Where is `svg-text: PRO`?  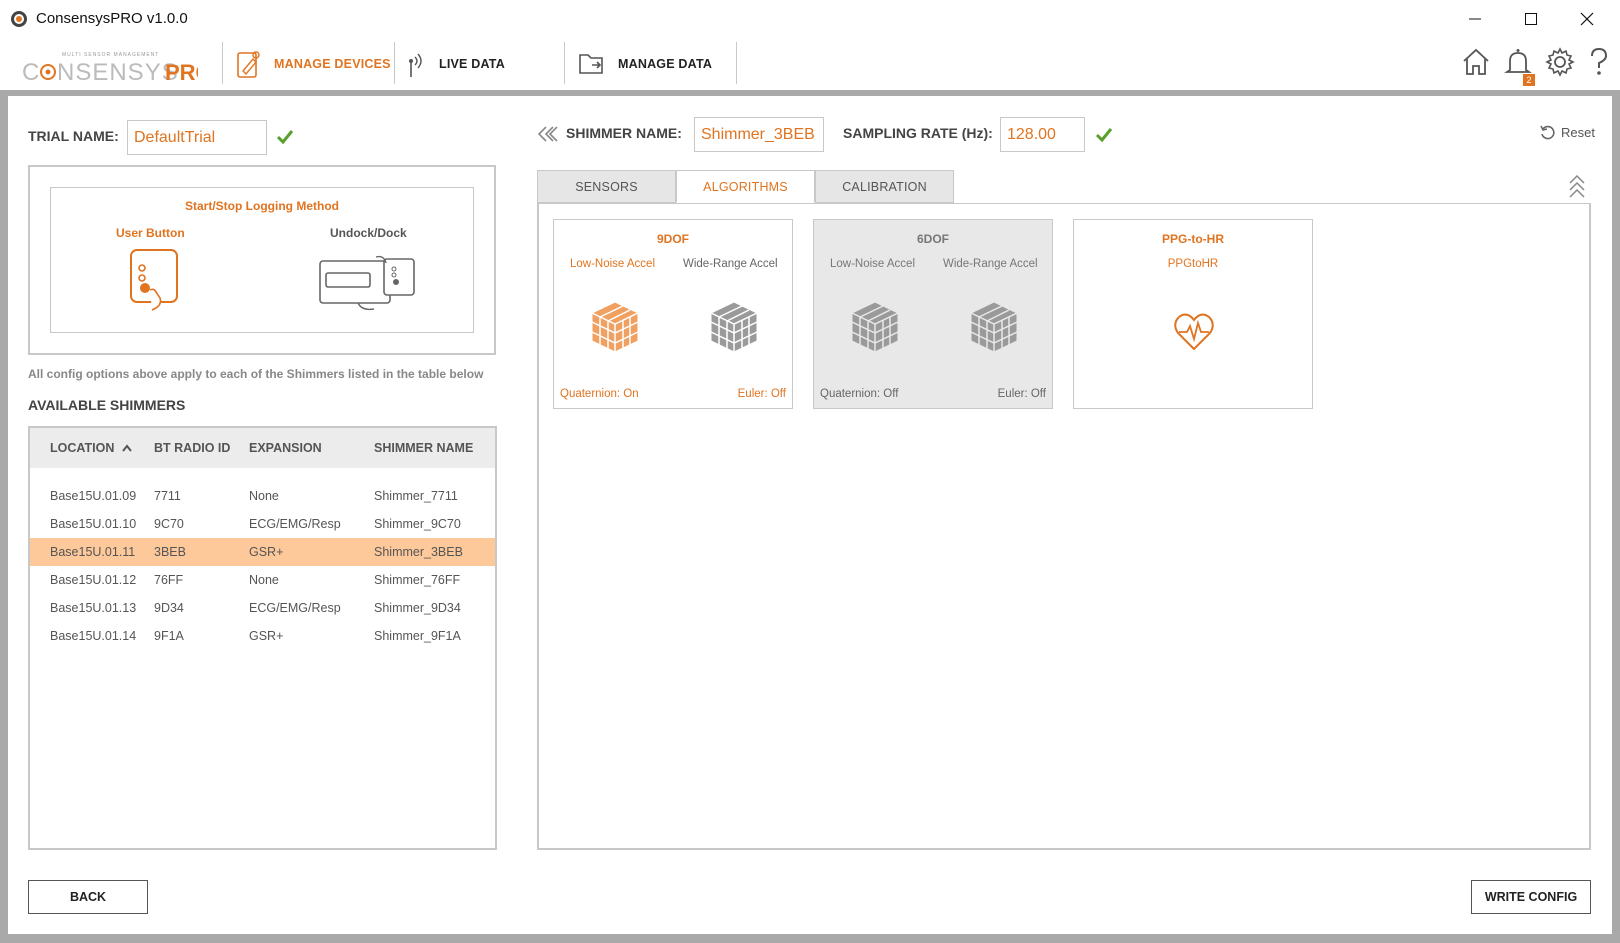 svg-text: PRO is located at coordinates (181, 72).